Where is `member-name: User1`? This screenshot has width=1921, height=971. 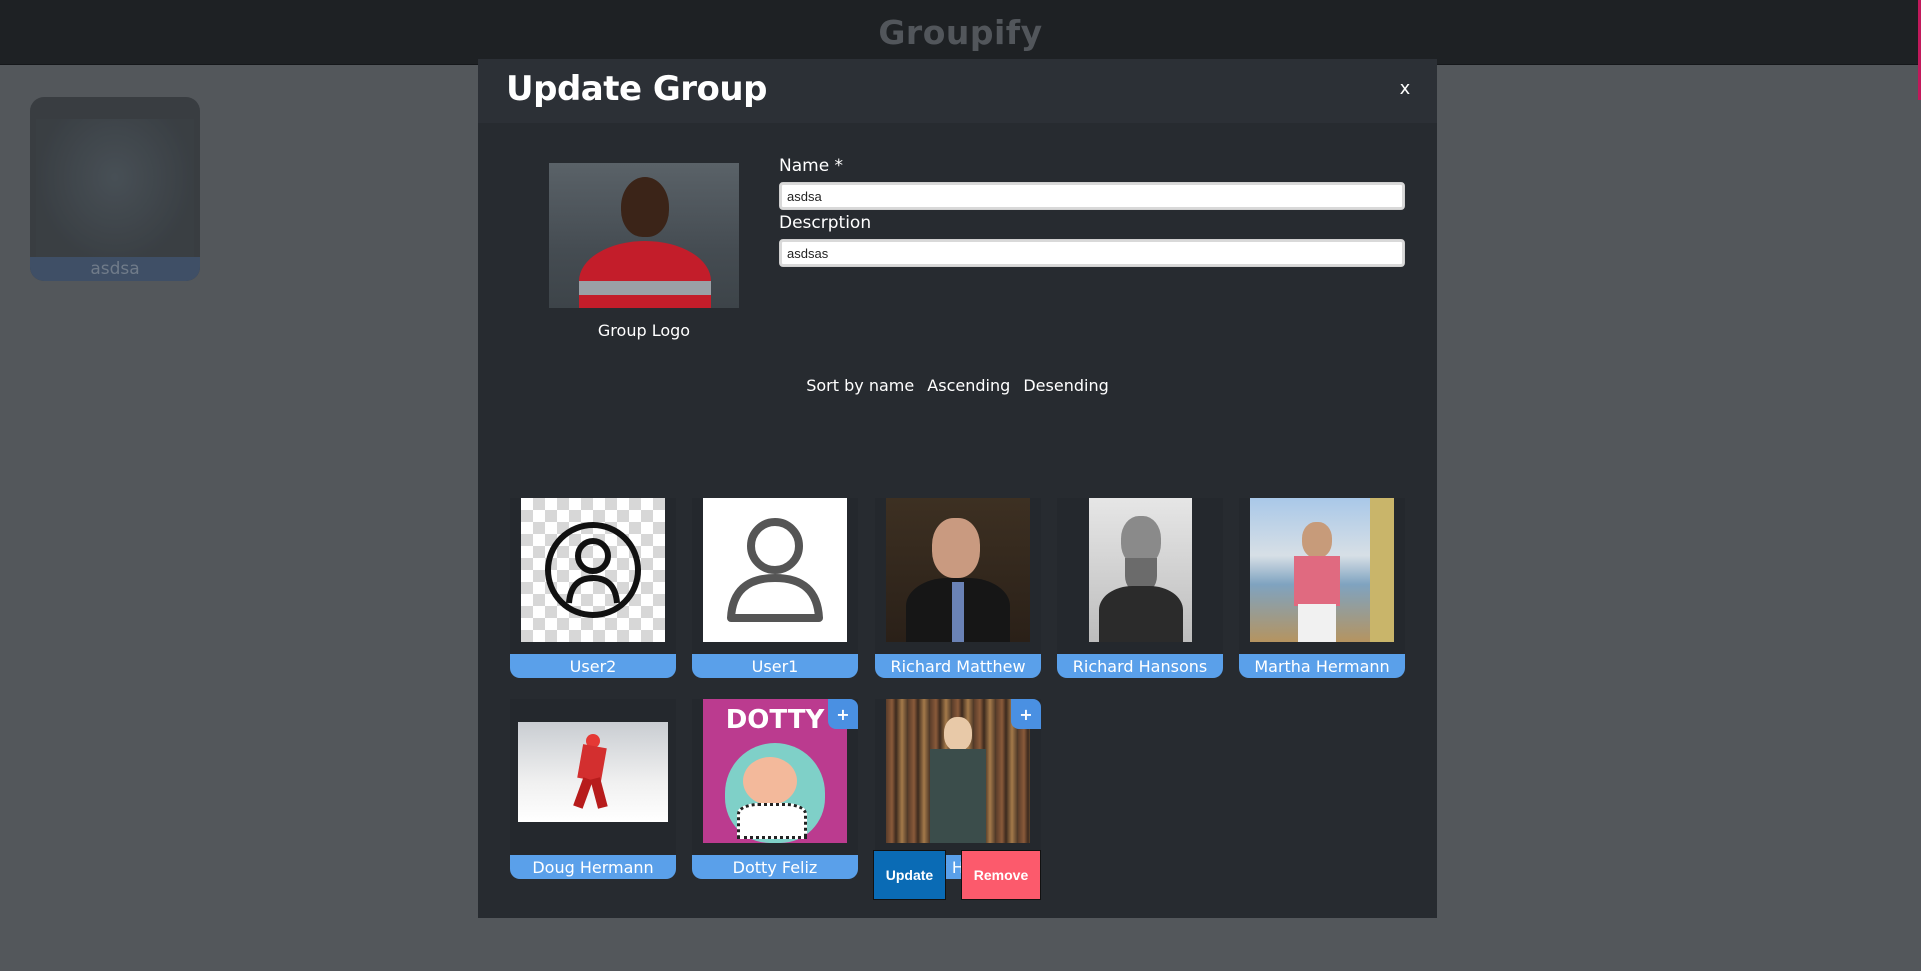 member-name: User1 is located at coordinates (775, 666).